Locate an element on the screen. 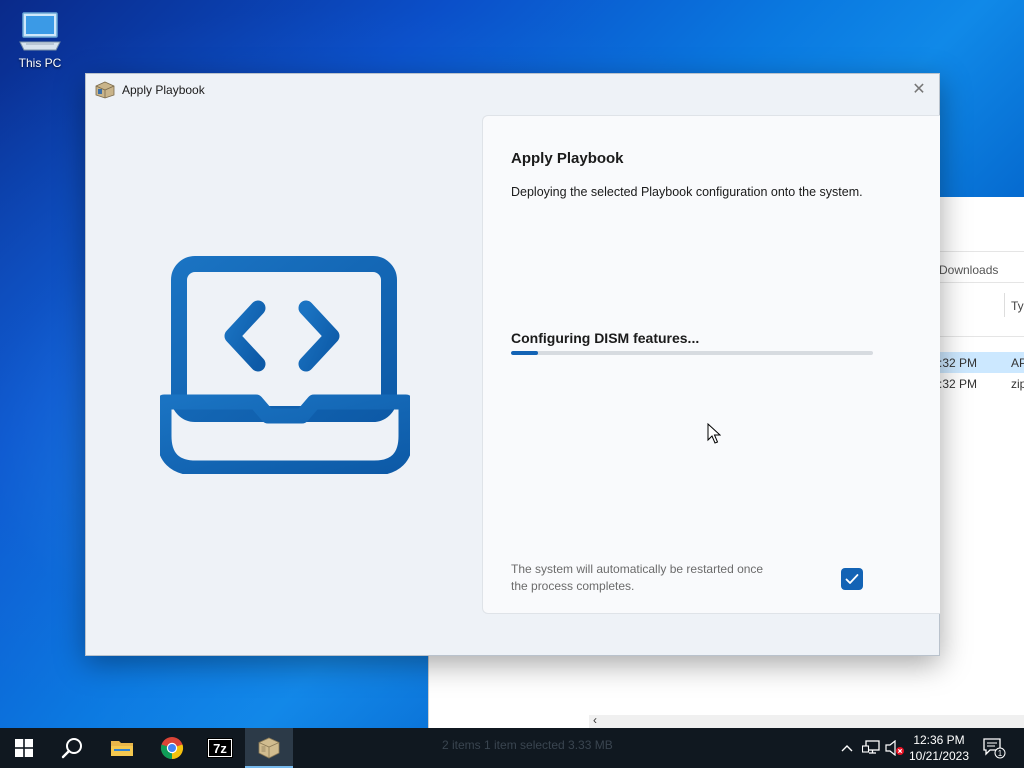 The width and height of the screenshot is (1024, 768). search-icon is located at coordinates (71, 748).